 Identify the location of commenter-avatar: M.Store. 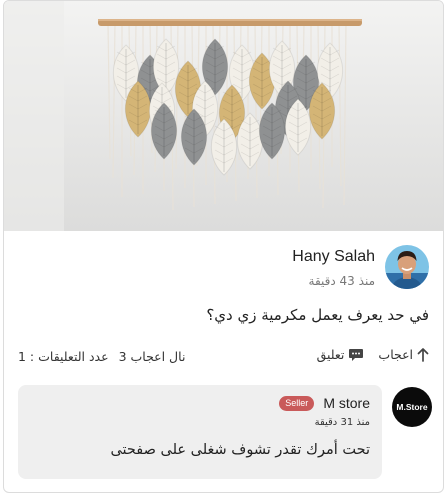
(412, 407).